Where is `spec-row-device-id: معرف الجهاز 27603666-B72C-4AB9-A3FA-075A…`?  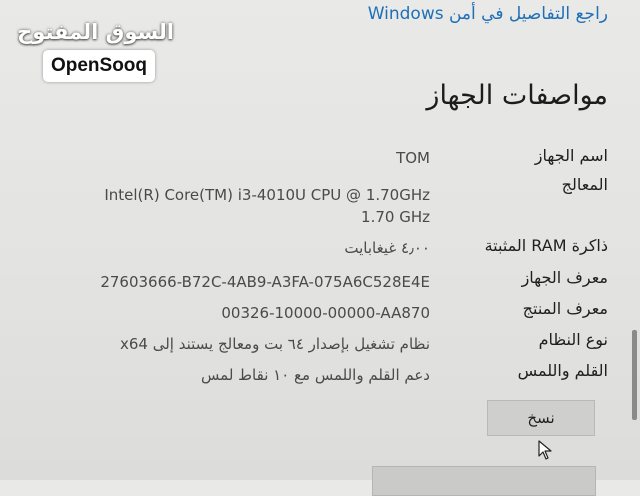
spec-row-device-id: معرف الجهاز 27603666-B72C-4AB9-A3FA-075A… is located at coordinates (320, 285).